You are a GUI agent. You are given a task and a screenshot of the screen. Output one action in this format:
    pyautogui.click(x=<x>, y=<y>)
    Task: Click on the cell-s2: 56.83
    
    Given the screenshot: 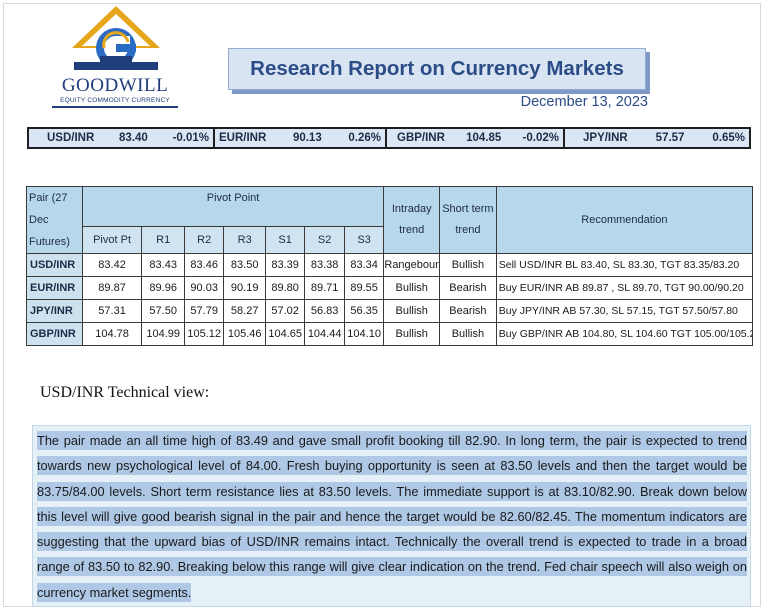 What is the action you would take?
    pyautogui.click(x=324, y=311)
    